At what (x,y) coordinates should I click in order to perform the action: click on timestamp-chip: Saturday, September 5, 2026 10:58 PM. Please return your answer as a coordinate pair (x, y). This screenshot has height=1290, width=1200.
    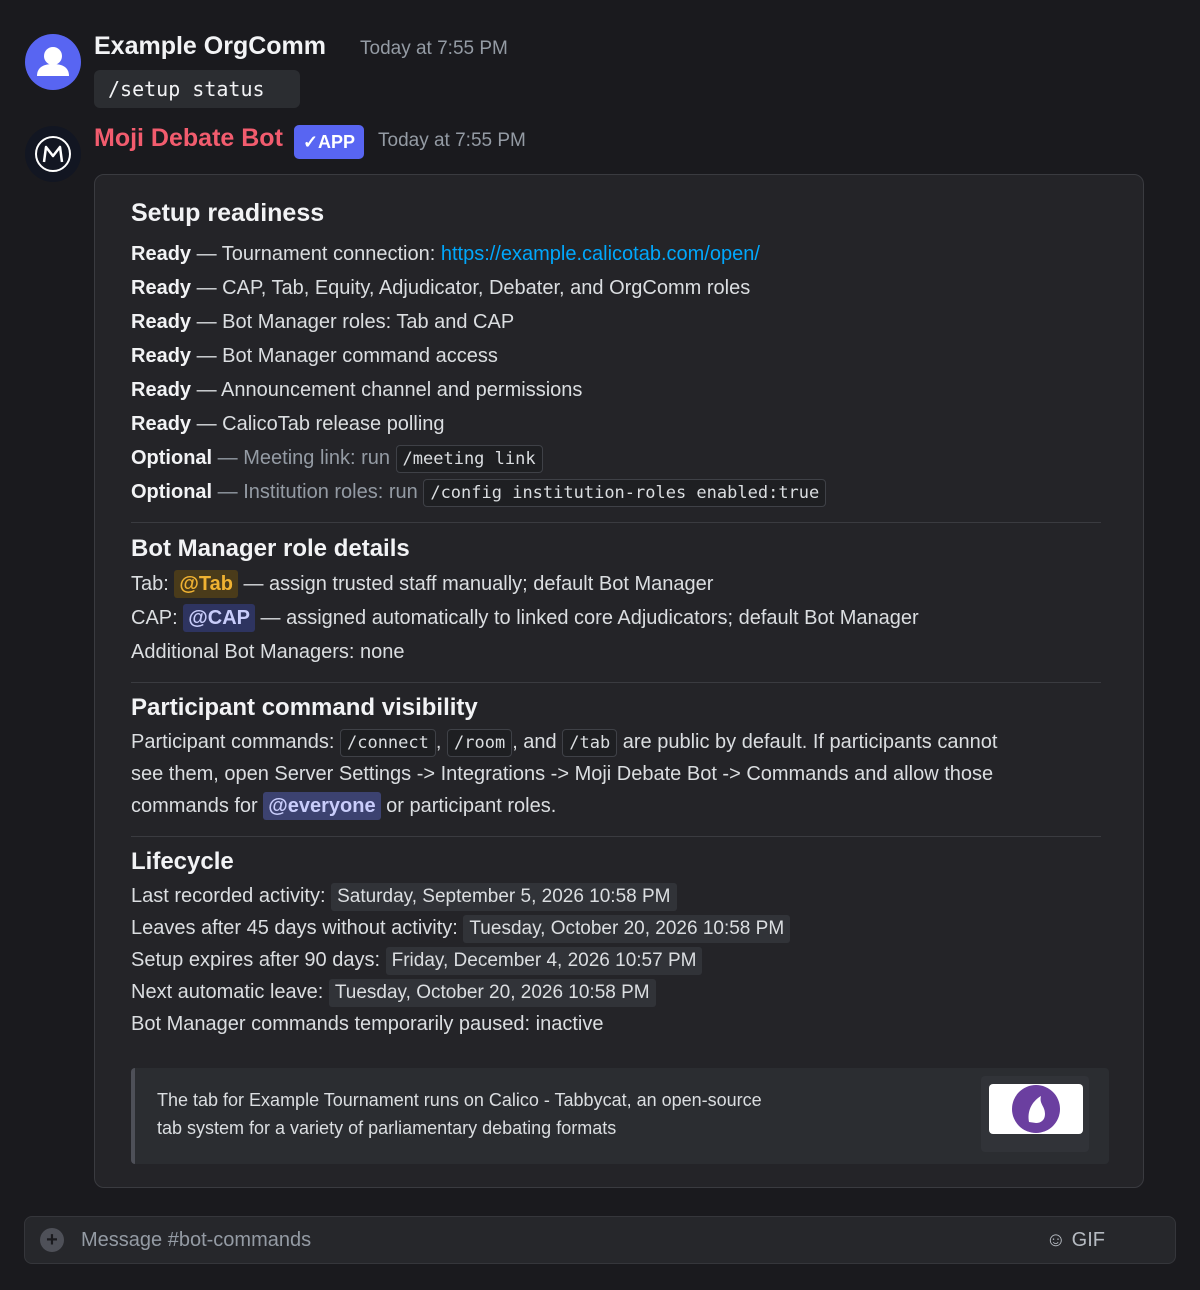
    Looking at the image, I should click on (504, 897).